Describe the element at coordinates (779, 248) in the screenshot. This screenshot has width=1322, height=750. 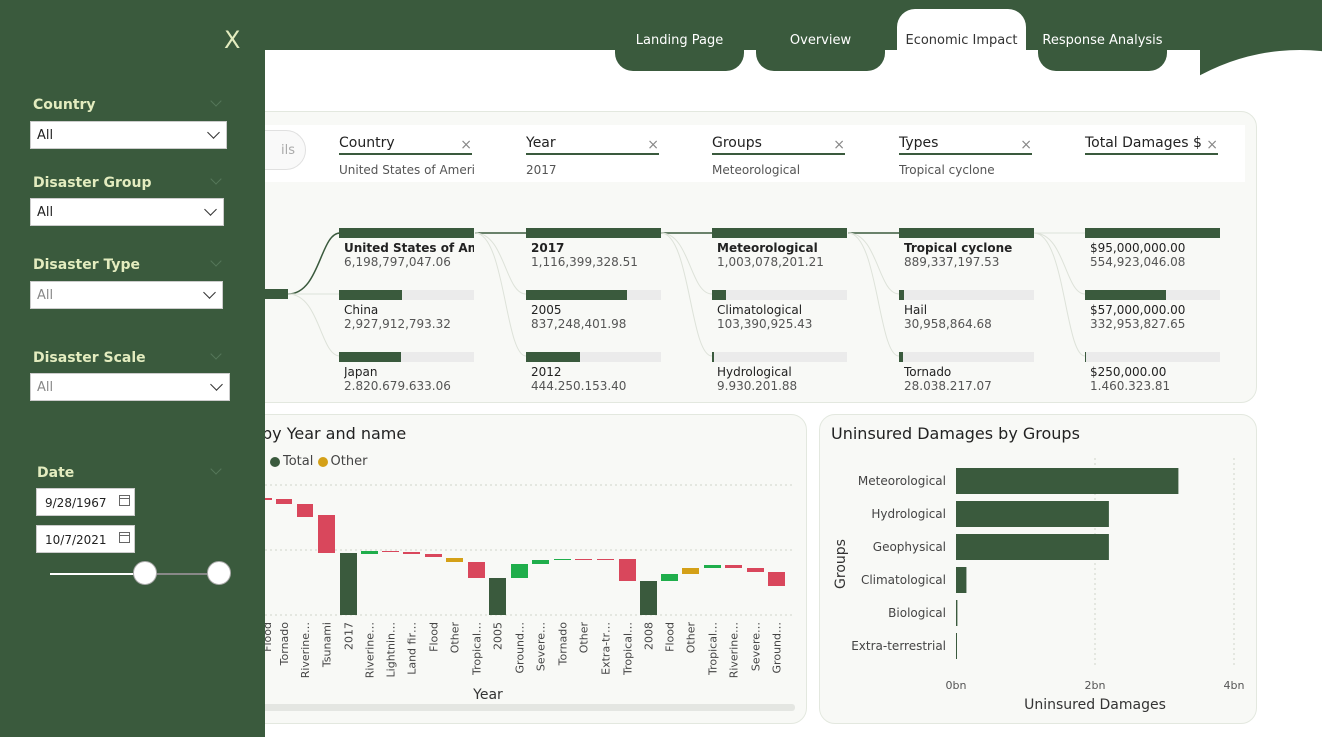
I see `decomp-node: Meteorological 1,003,078,201.21` at that location.